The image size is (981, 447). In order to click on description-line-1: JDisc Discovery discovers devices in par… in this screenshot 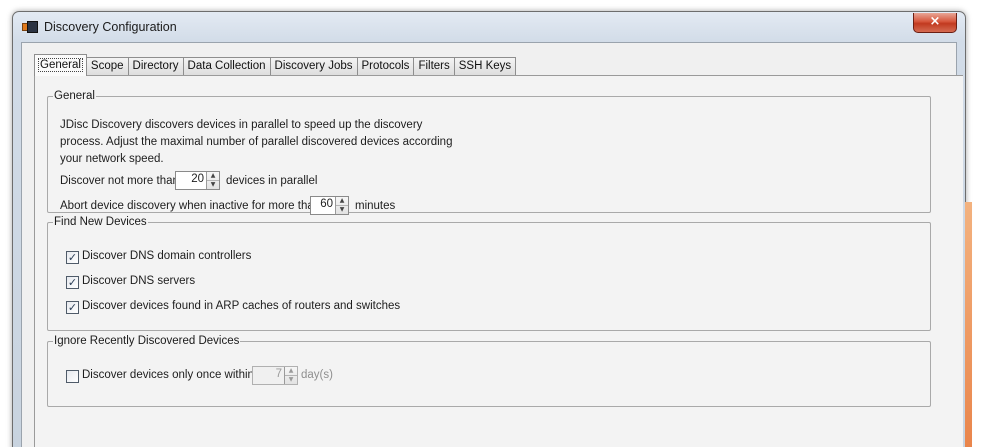, I will do `click(241, 125)`.